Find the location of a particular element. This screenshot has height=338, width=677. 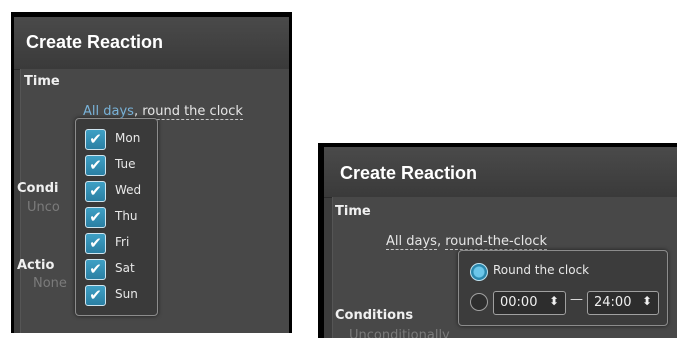

day-label: Sun is located at coordinates (126, 294).